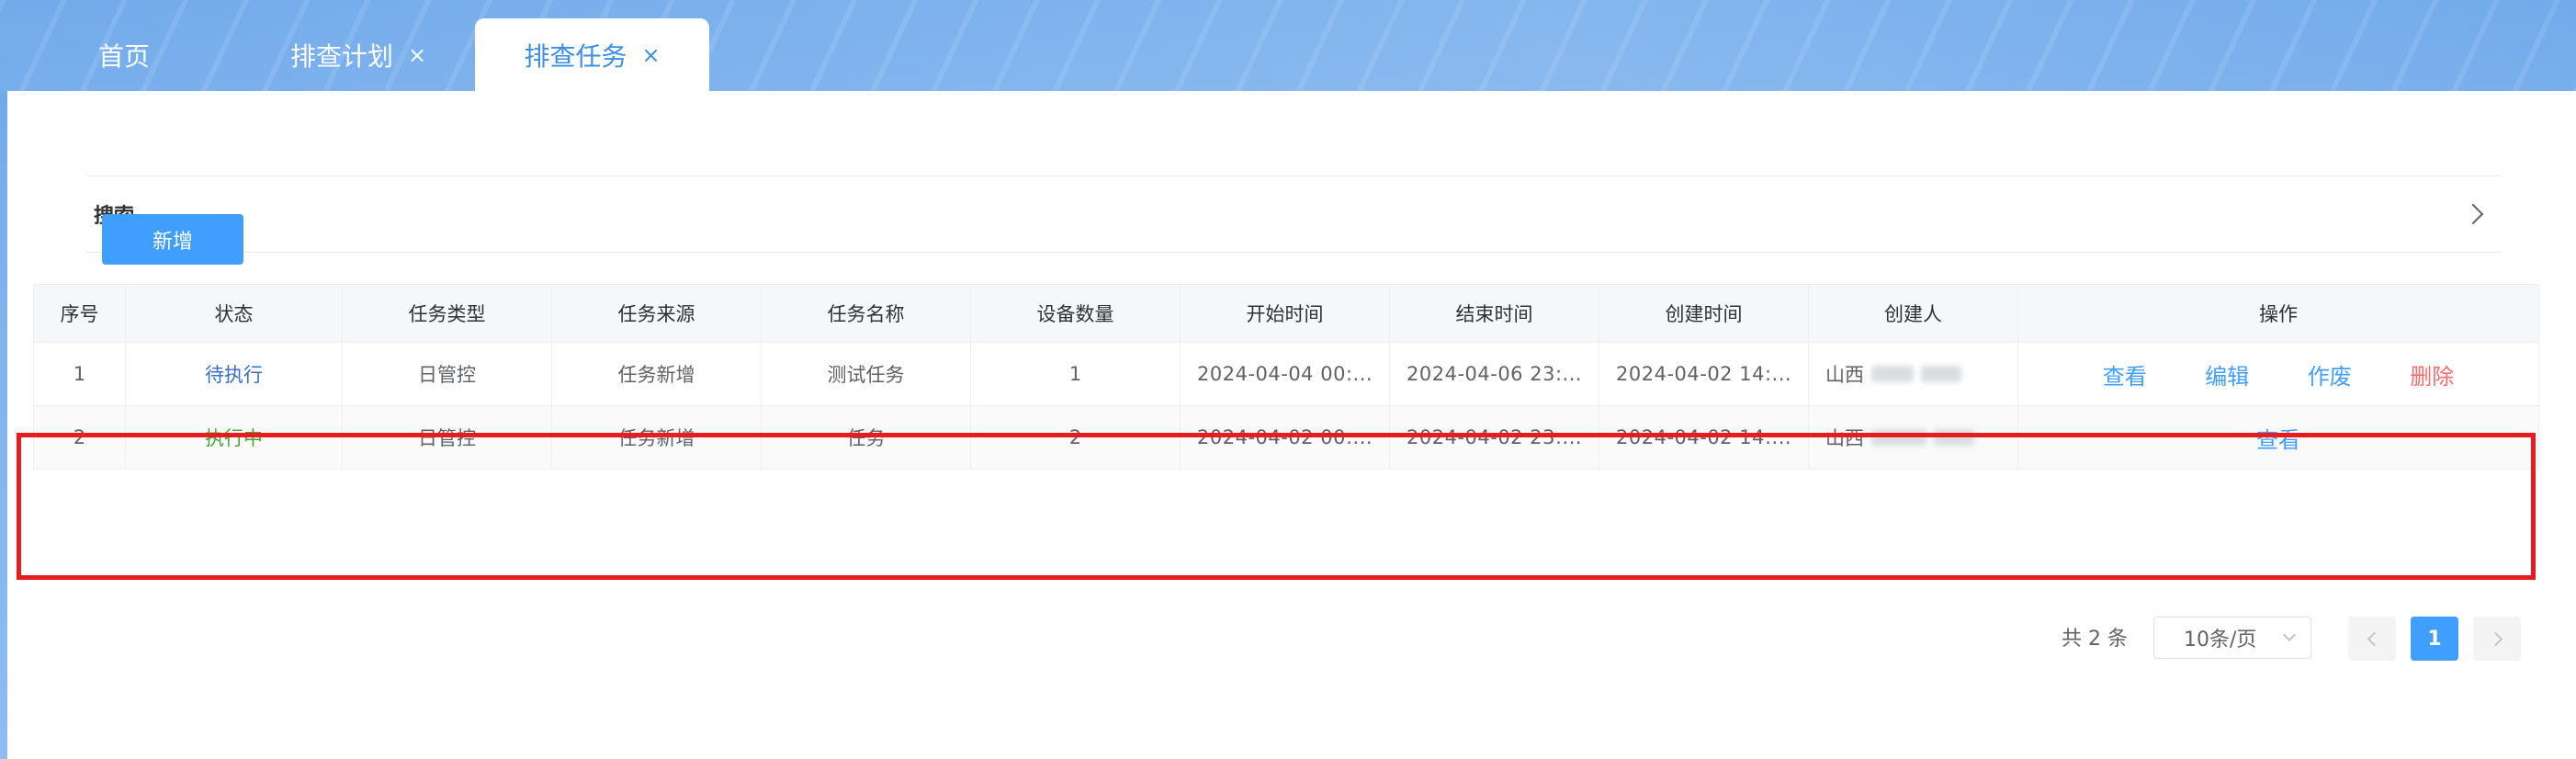  I want to click on prev-page-button, so click(2372, 639).